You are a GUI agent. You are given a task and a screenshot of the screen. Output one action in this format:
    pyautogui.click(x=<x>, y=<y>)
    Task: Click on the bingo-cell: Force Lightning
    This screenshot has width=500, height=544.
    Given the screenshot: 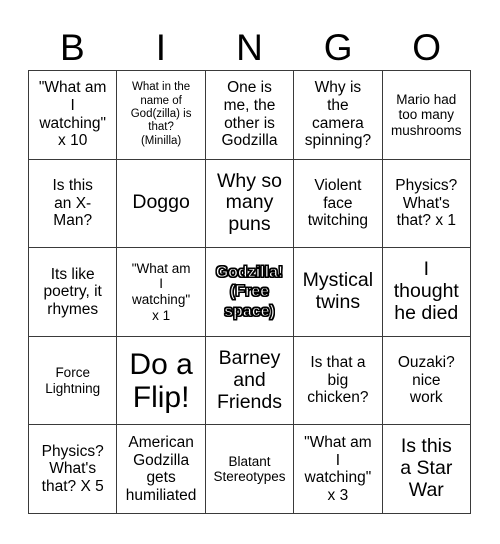 What is the action you would take?
    pyautogui.click(x=73, y=381)
    